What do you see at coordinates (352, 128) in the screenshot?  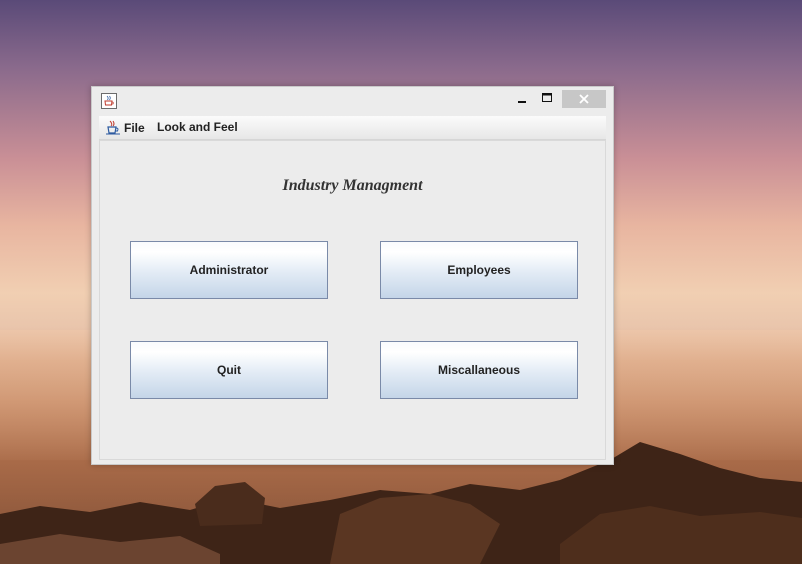 I see `menu-bar: File Look and Feel` at bounding box center [352, 128].